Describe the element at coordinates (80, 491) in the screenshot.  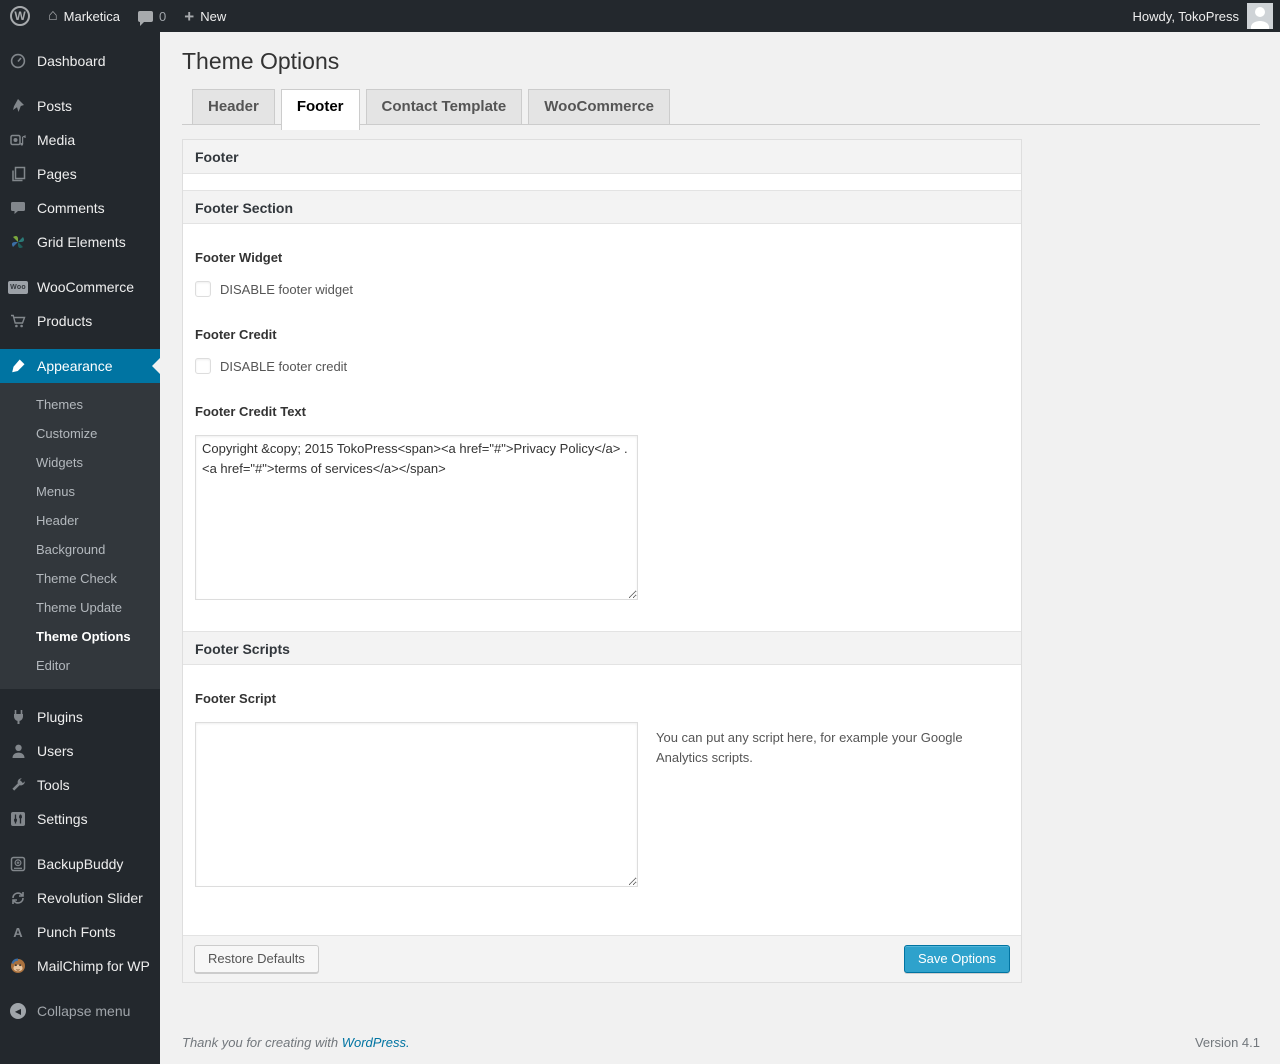
I see `submenu-item-menus: Menus` at that location.